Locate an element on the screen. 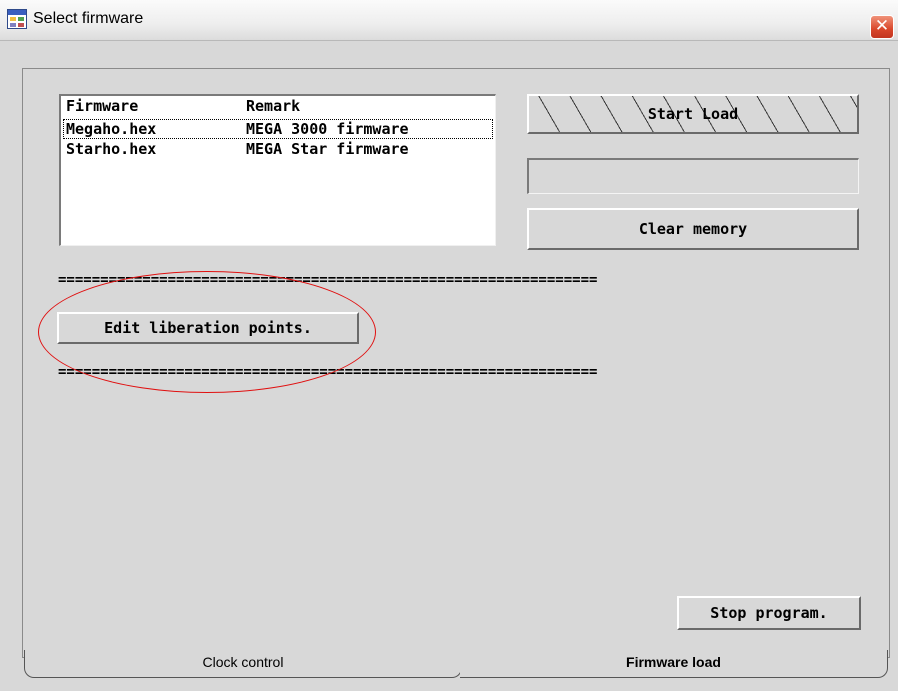 The width and height of the screenshot is (898, 691). list-header: Firmware Remark is located at coordinates (278, 106).